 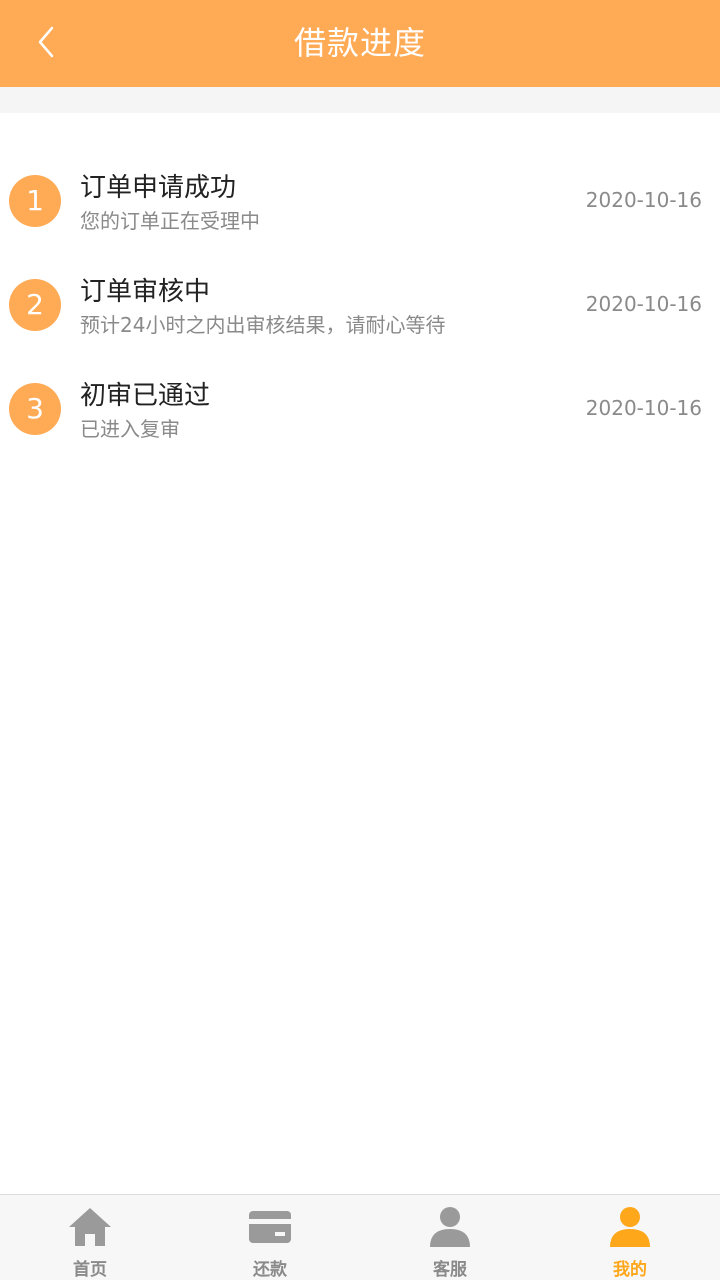 I want to click on tab-mine: 我的, so click(x=630, y=1237).